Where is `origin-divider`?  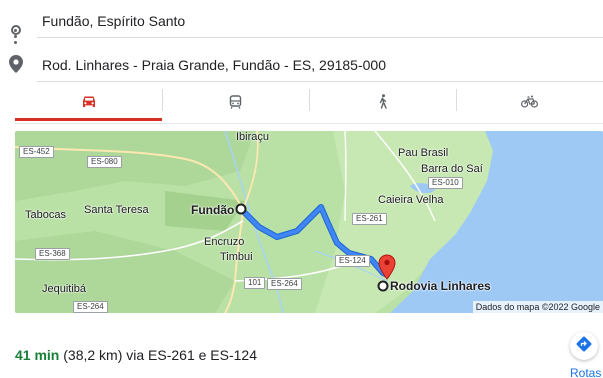 origin-divider is located at coordinates (320, 37).